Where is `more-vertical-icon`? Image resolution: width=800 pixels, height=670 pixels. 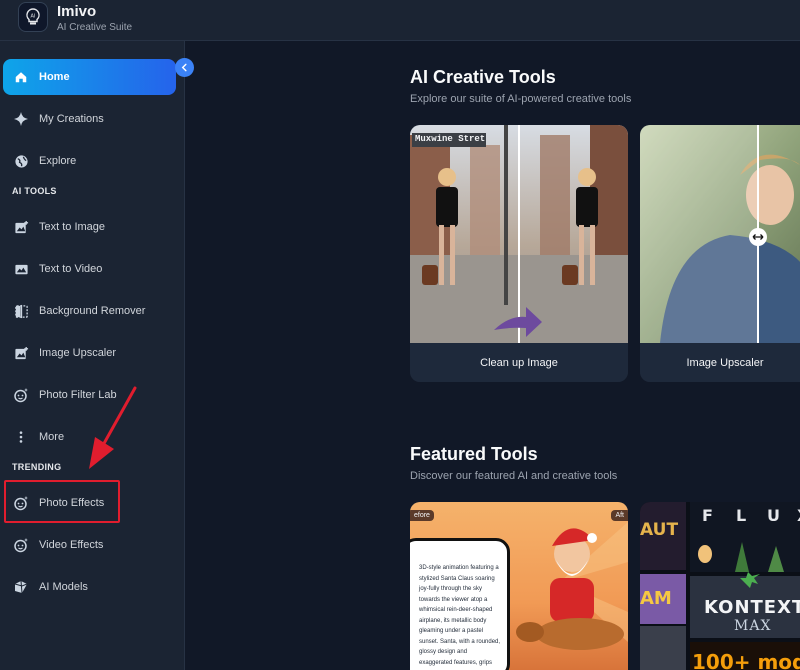
more-vertical-icon is located at coordinates (21, 437).